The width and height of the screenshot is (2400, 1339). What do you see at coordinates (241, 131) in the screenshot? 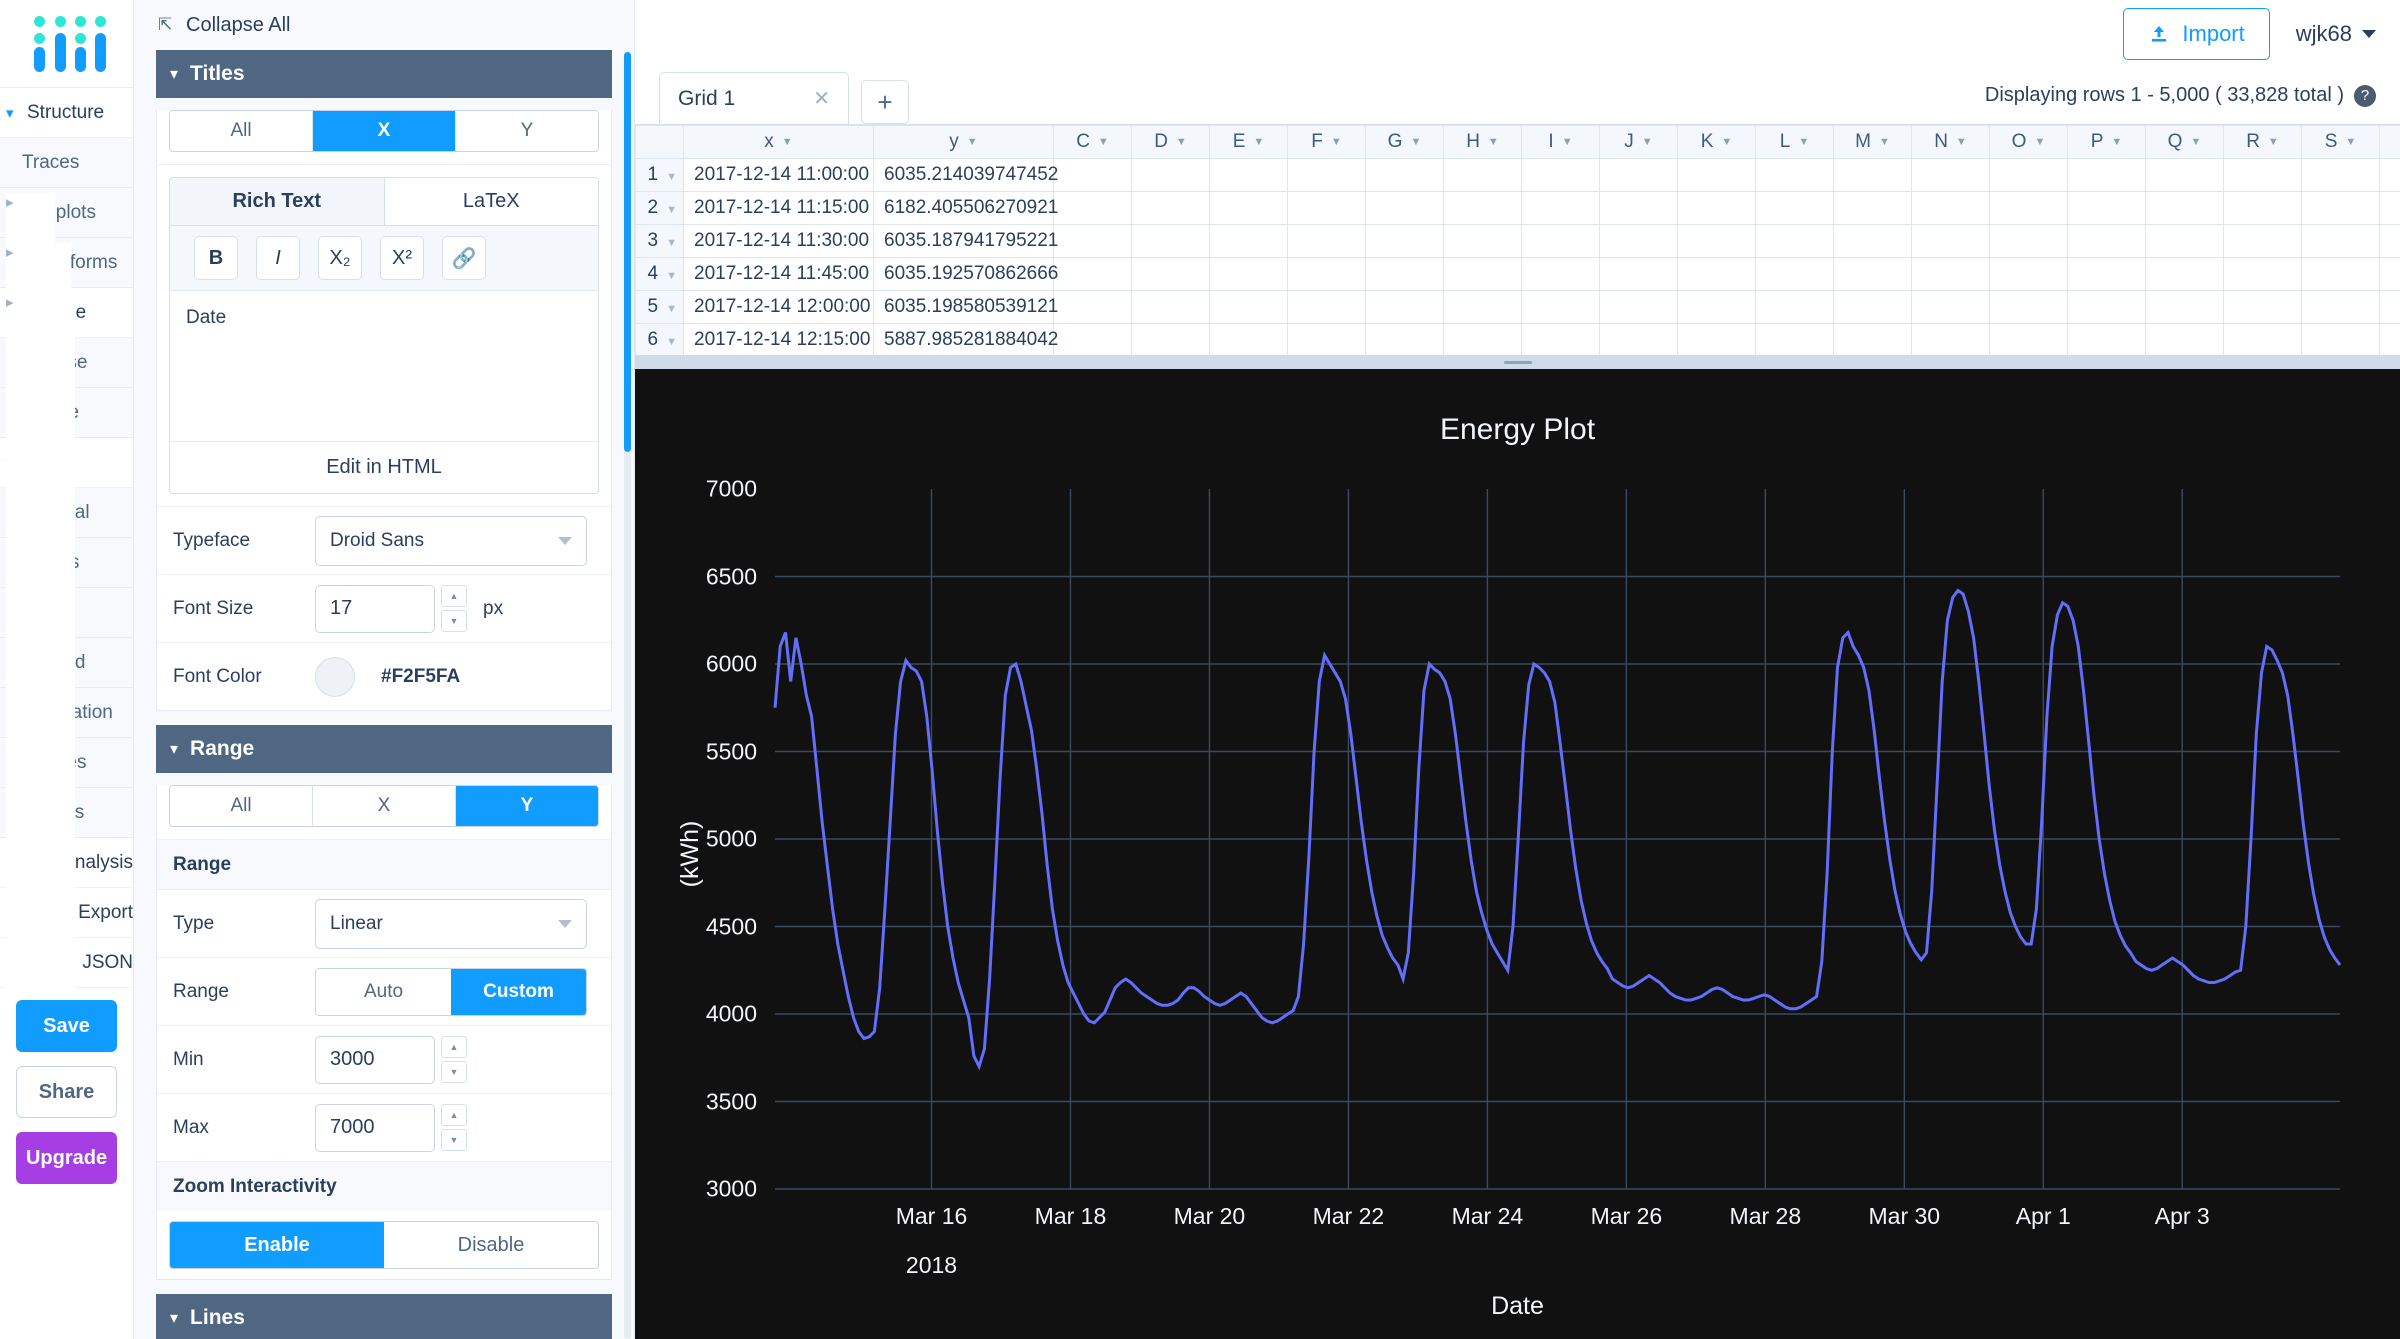
I see `titles-axis-tab-all: All` at bounding box center [241, 131].